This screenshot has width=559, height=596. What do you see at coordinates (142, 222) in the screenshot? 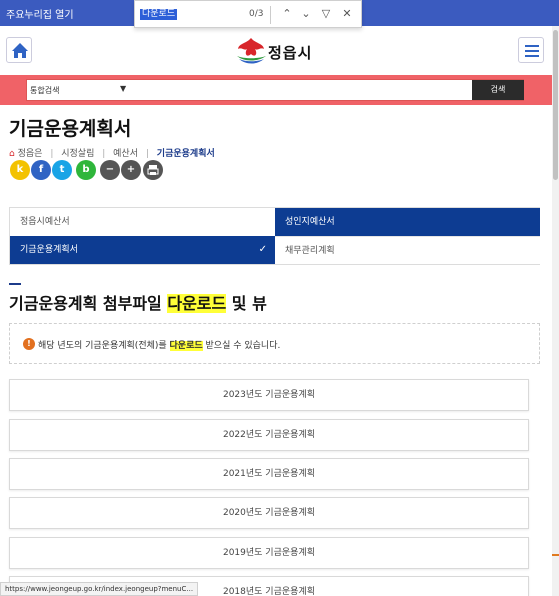
I see `tab-city-budget: 정읍시예산서` at bounding box center [142, 222].